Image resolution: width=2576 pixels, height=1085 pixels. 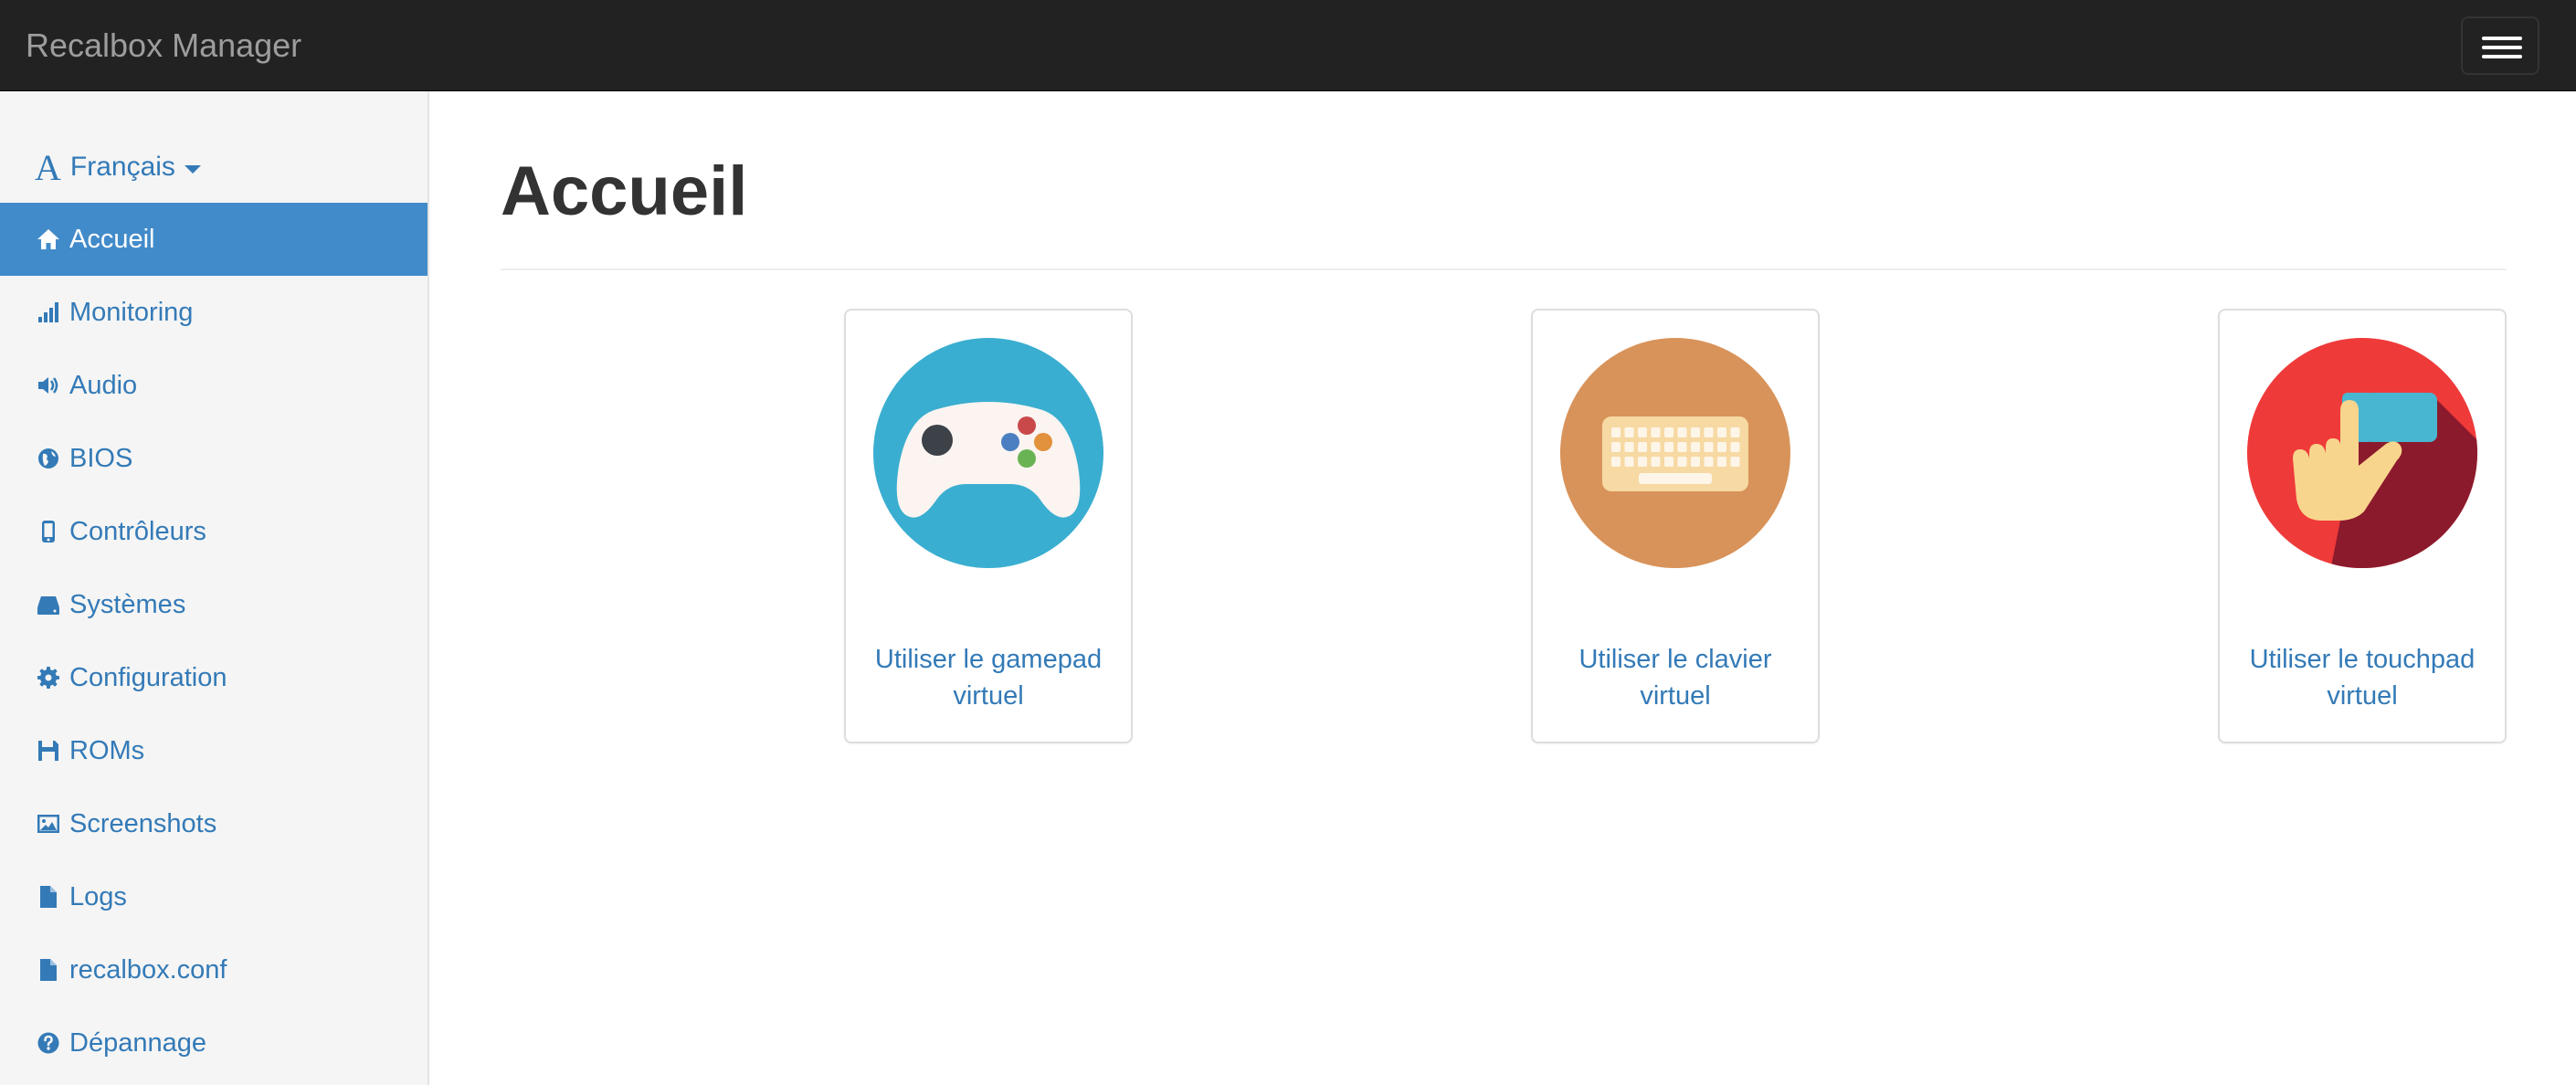 What do you see at coordinates (48, 531) in the screenshot?
I see `phone-icon` at bounding box center [48, 531].